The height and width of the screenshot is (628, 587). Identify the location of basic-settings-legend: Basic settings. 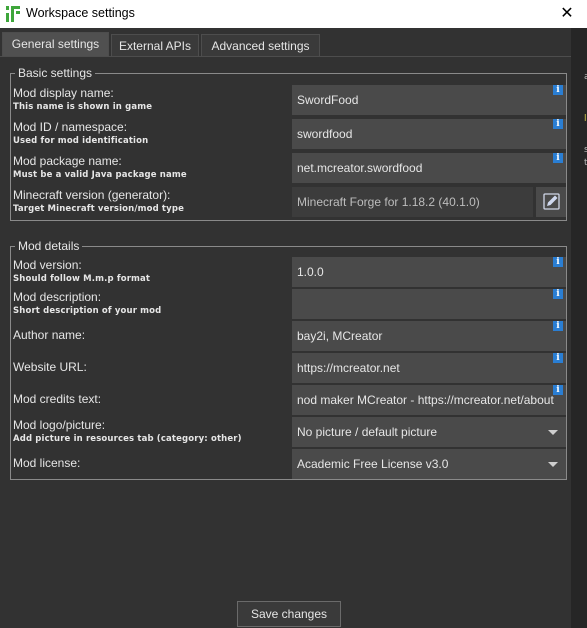
(55, 73).